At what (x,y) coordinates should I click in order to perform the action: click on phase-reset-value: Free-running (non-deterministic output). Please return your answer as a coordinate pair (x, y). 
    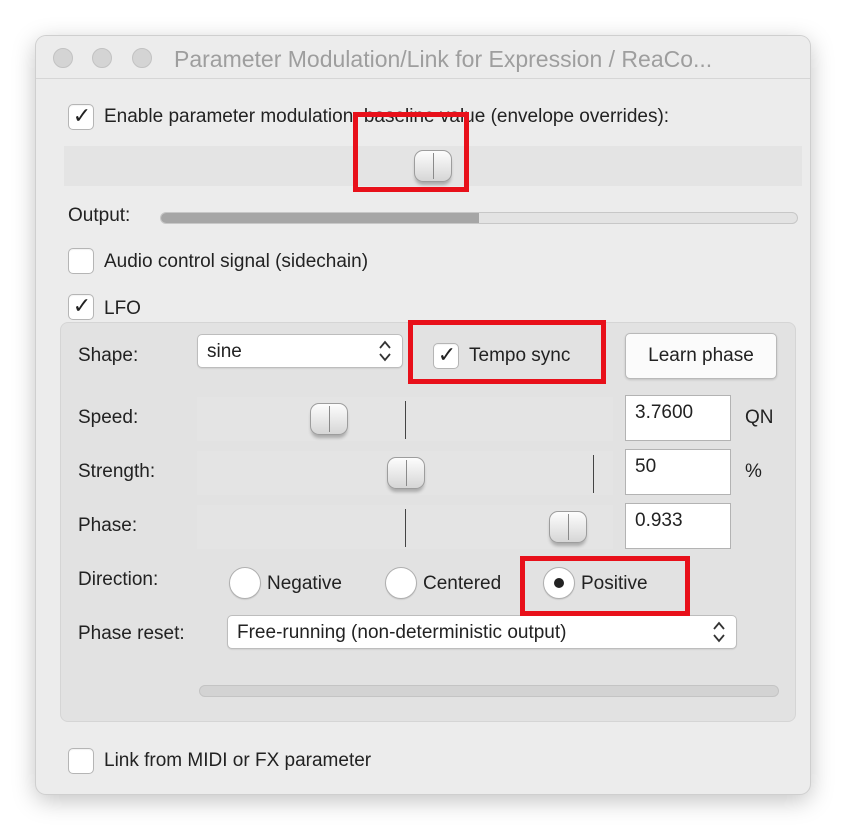
    Looking at the image, I should click on (402, 632).